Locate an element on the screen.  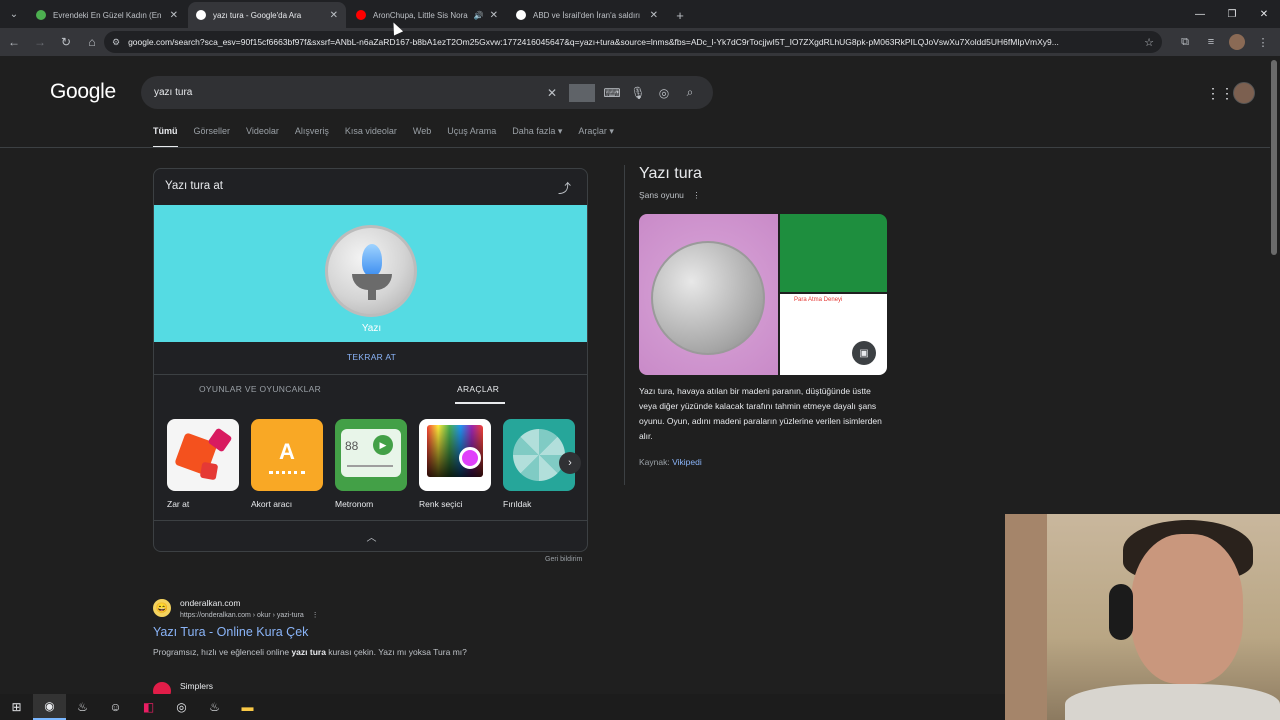
flip-again-button: TEKRAR AT is located at coordinates (370, 357).